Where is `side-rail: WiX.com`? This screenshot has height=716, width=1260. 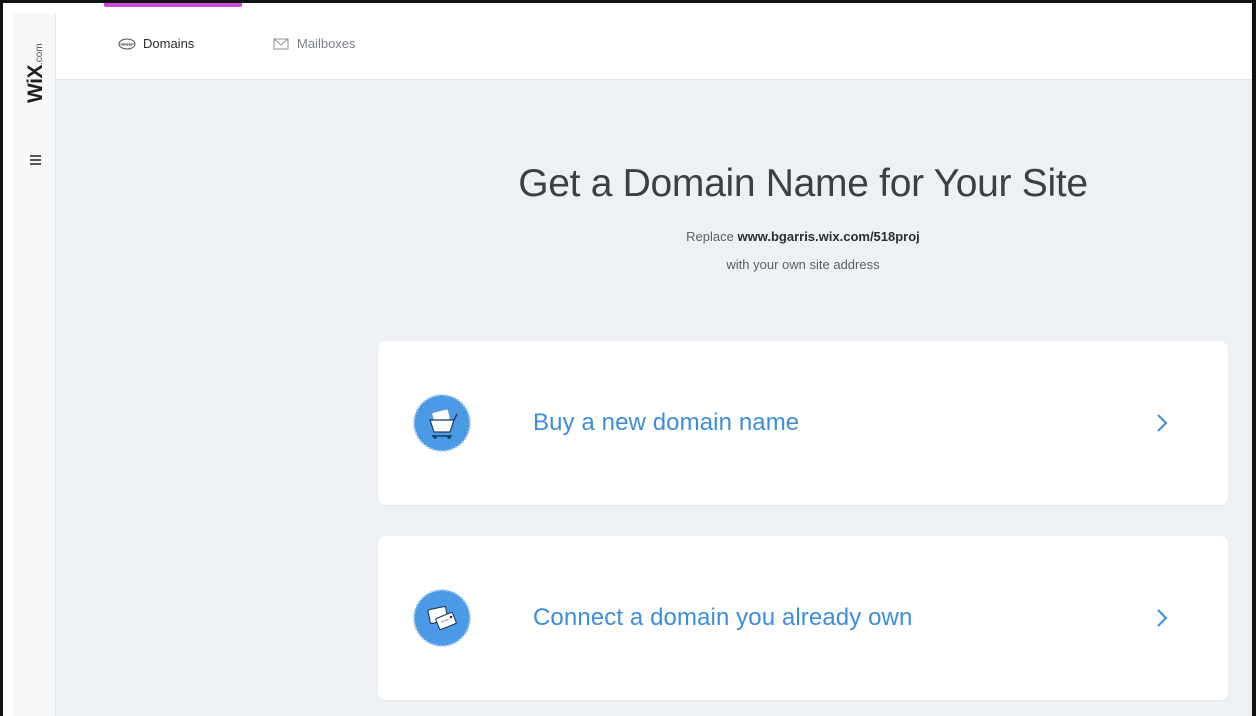
side-rail: WiX.com is located at coordinates (34, 364).